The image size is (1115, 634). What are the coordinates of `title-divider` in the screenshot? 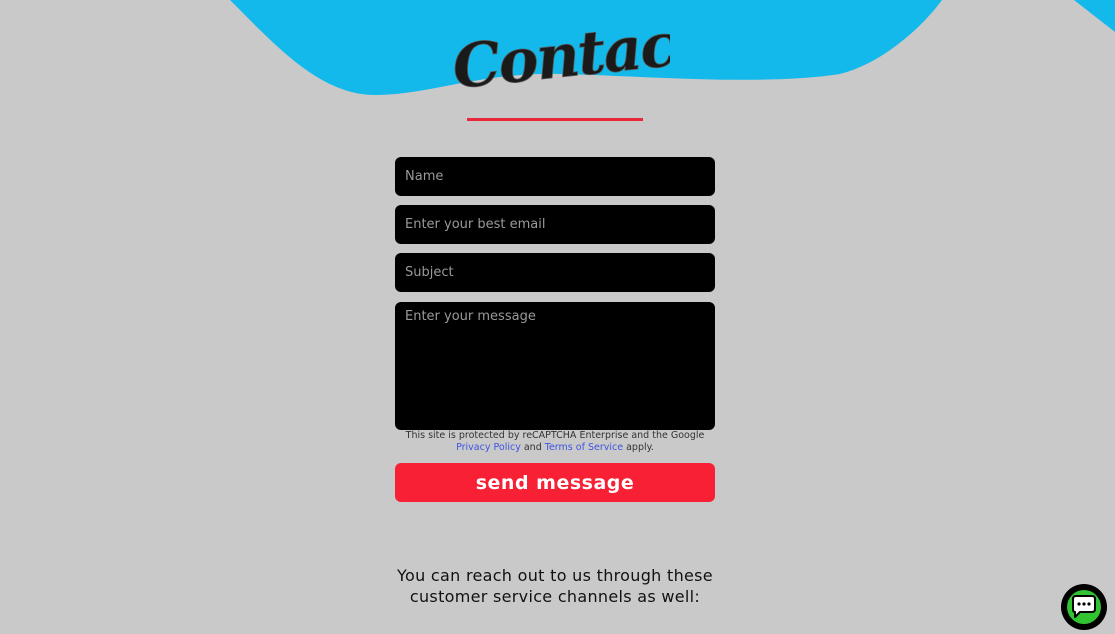 It's located at (555, 119).